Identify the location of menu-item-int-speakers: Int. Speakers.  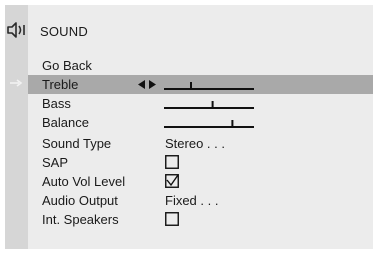
(200, 219).